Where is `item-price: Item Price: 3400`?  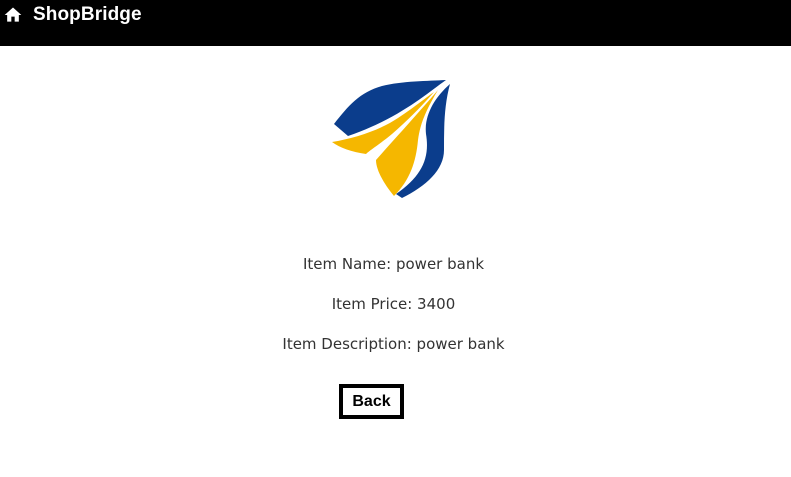
item-price: Item Price: 3400 is located at coordinates (393, 304).